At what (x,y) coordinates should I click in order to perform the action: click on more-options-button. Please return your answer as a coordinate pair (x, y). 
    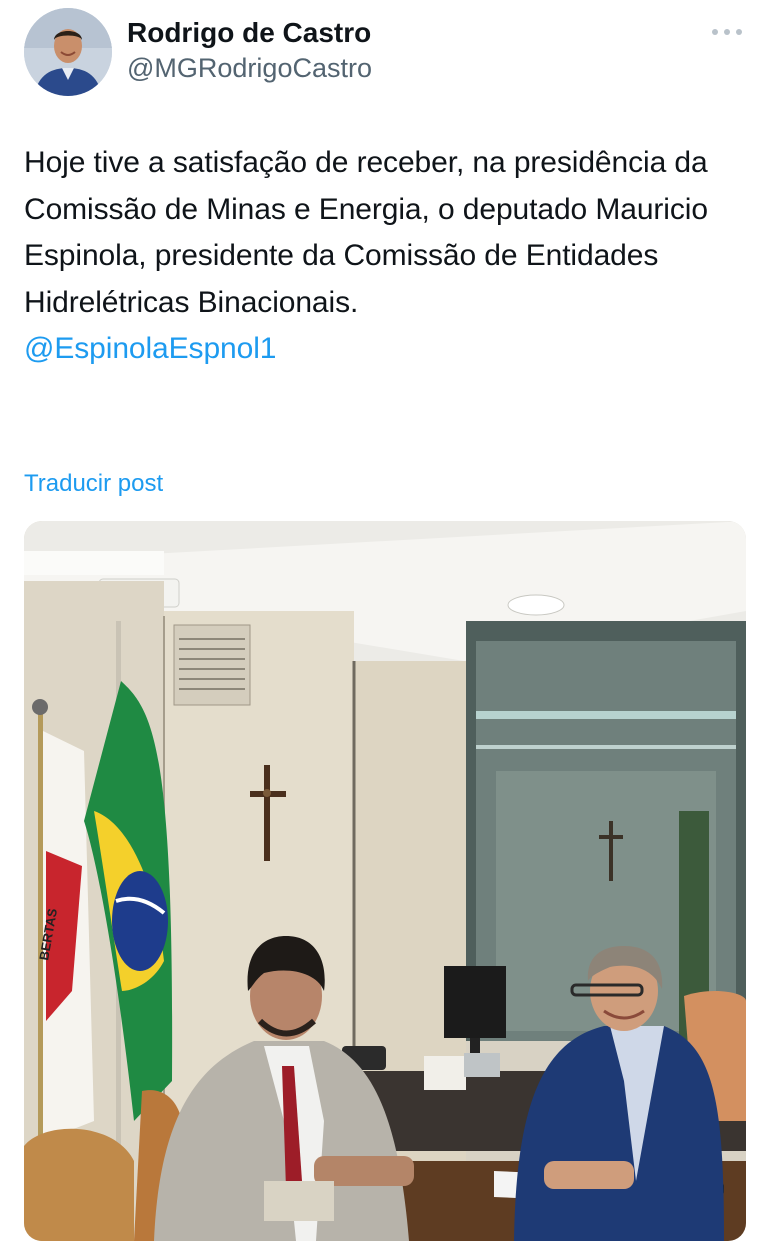
    Looking at the image, I should click on (727, 32).